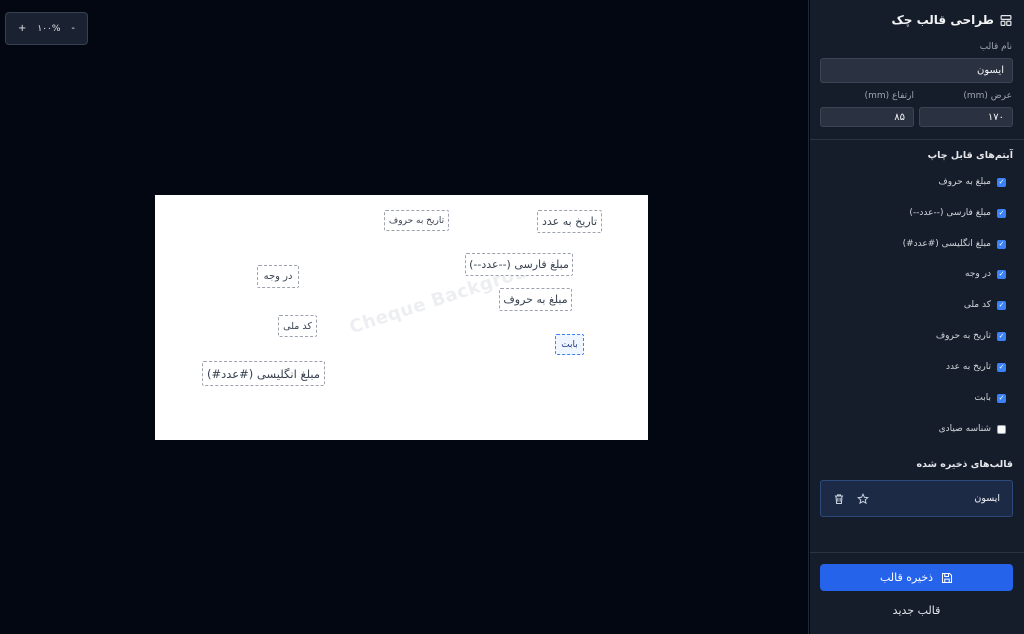 This screenshot has width=1024, height=634. Describe the element at coordinates (964, 464) in the screenshot. I see `saved-templates-title: قالب‌های ذخیره شده` at that location.